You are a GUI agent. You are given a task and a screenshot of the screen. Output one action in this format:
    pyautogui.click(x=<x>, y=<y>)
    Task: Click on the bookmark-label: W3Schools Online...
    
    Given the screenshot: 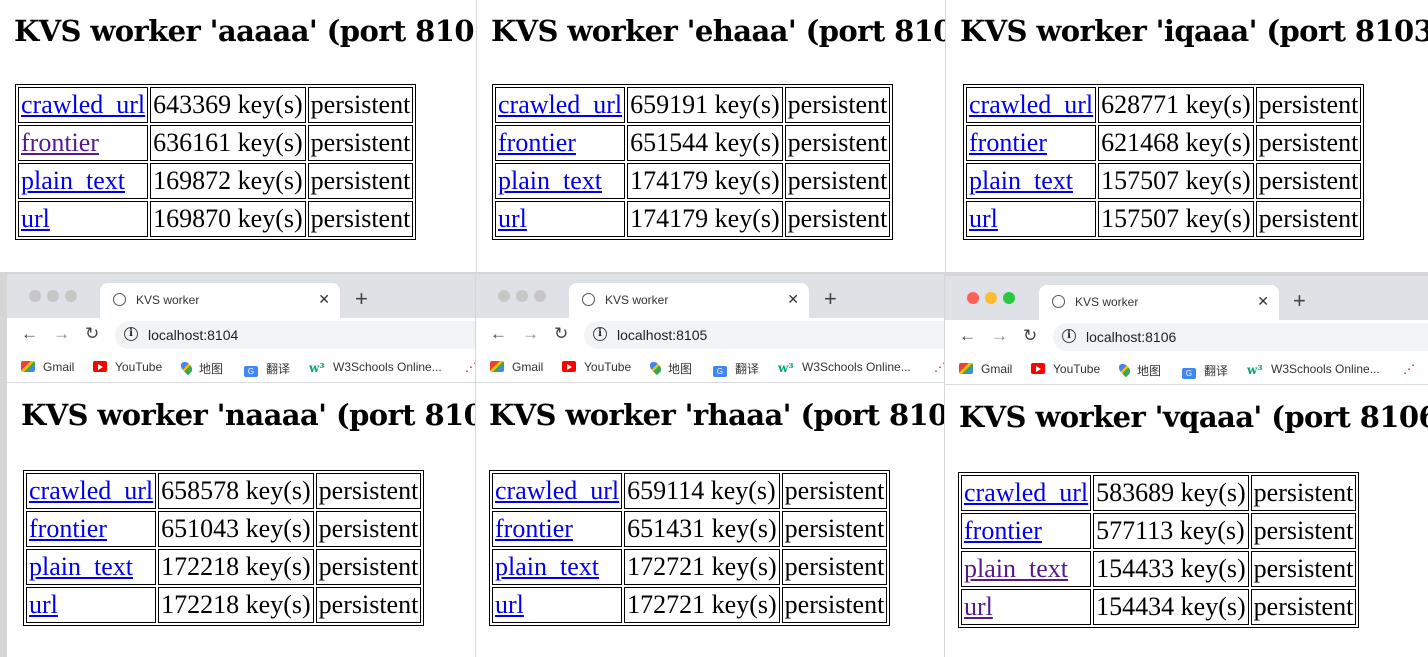 What is the action you would take?
    pyautogui.click(x=1325, y=369)
    